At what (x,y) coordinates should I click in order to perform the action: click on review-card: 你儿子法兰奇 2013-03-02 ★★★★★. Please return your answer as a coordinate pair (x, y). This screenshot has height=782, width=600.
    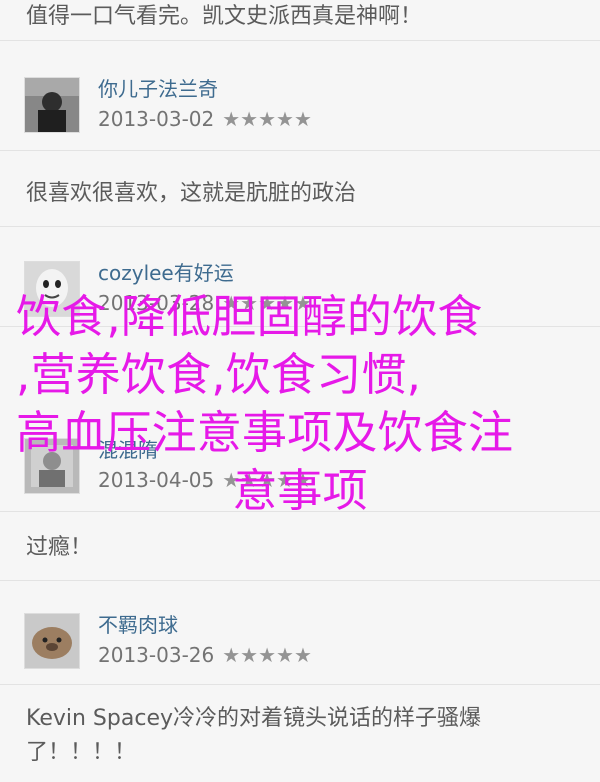
    Looking at the image, I should click on (304, 106).